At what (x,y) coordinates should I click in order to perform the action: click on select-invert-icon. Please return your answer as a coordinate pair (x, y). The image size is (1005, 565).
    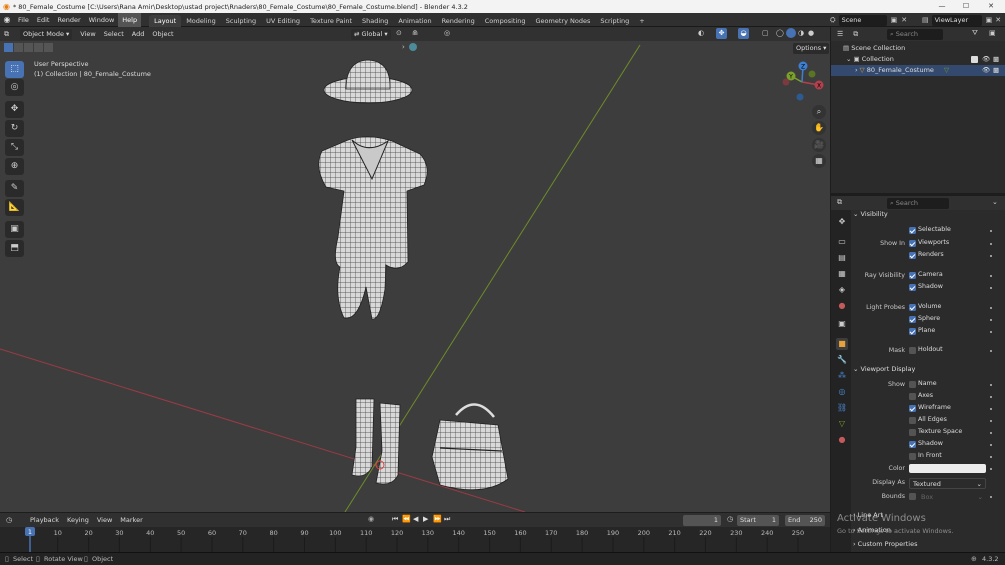
    Looking at the image, I should click on (38, 47).